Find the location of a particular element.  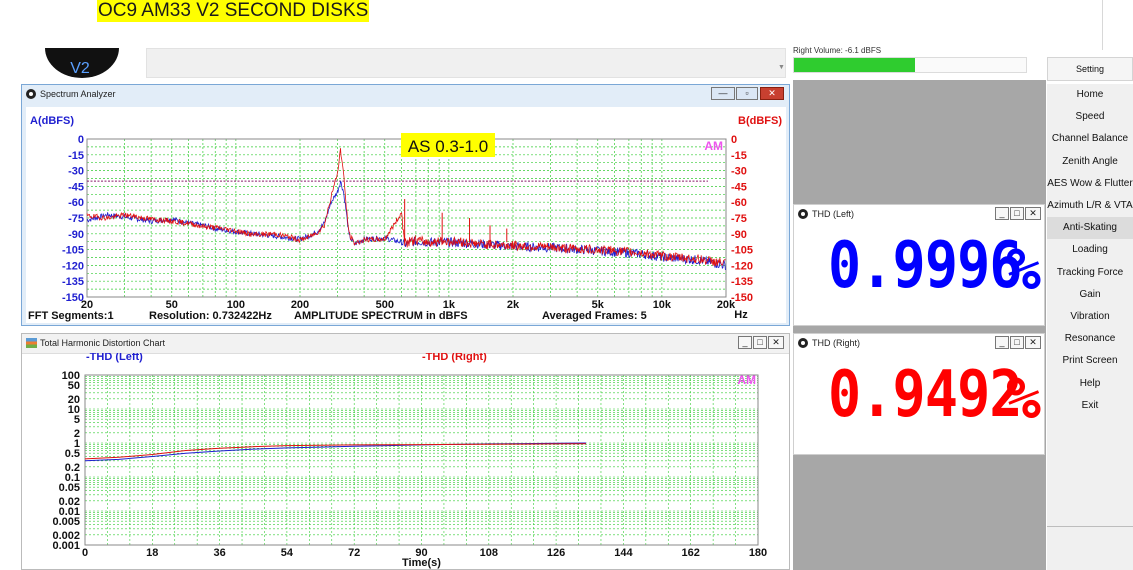

x-tick: 10k is located at coordinates (662, 305).